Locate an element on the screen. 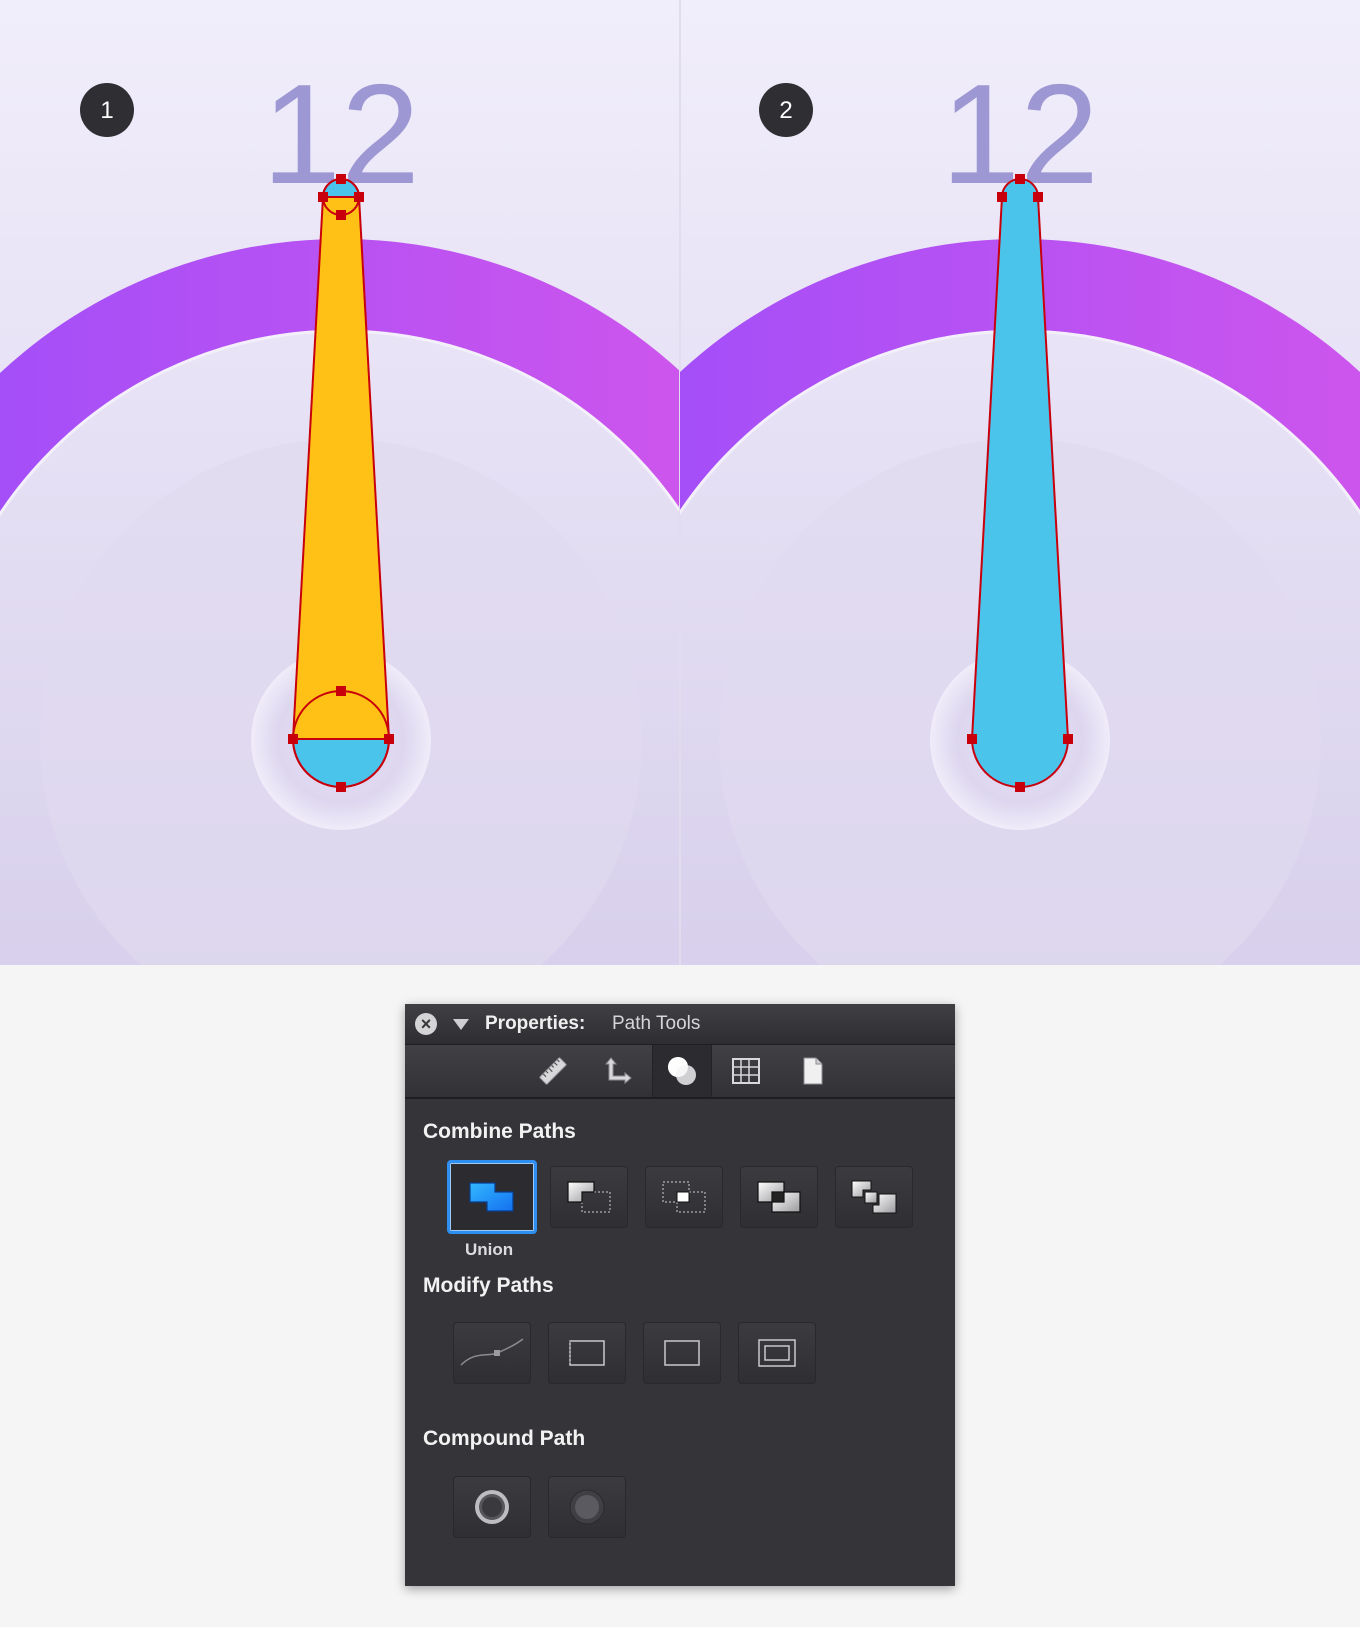 Image resolution: width=1360 pixels, height=1627 pixels. move-icon is located at coordinates (616, 1071).